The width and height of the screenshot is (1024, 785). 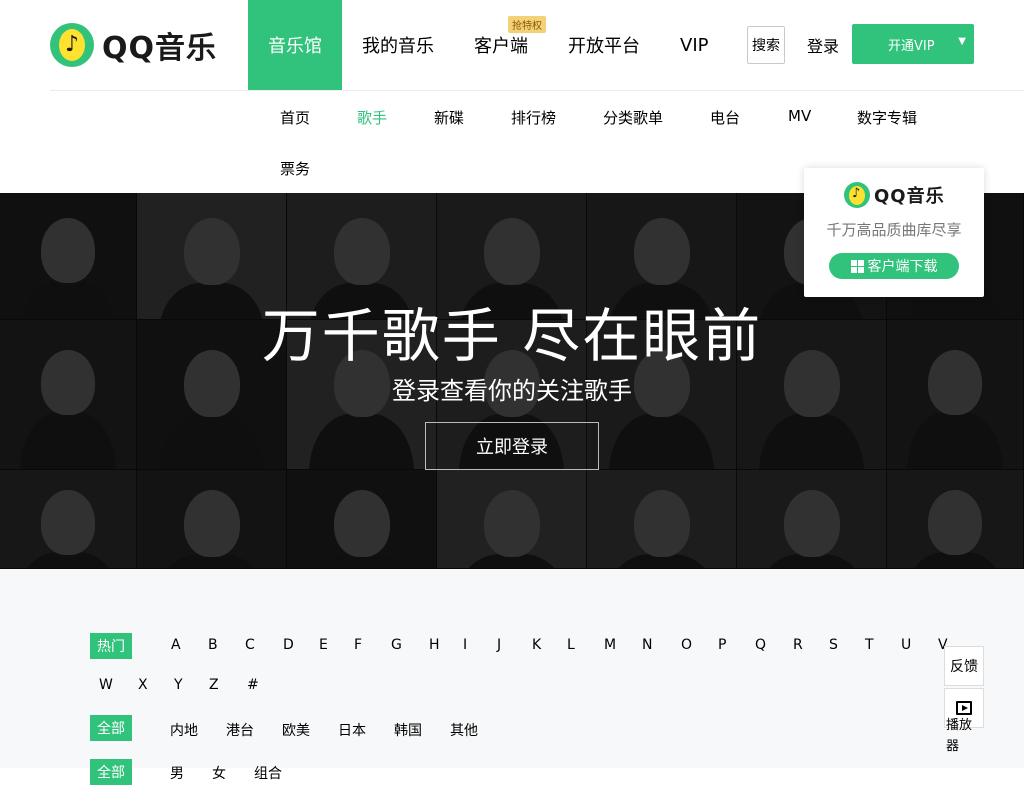 I want to click on player-label: 播放器, so click(x=959, y=736).